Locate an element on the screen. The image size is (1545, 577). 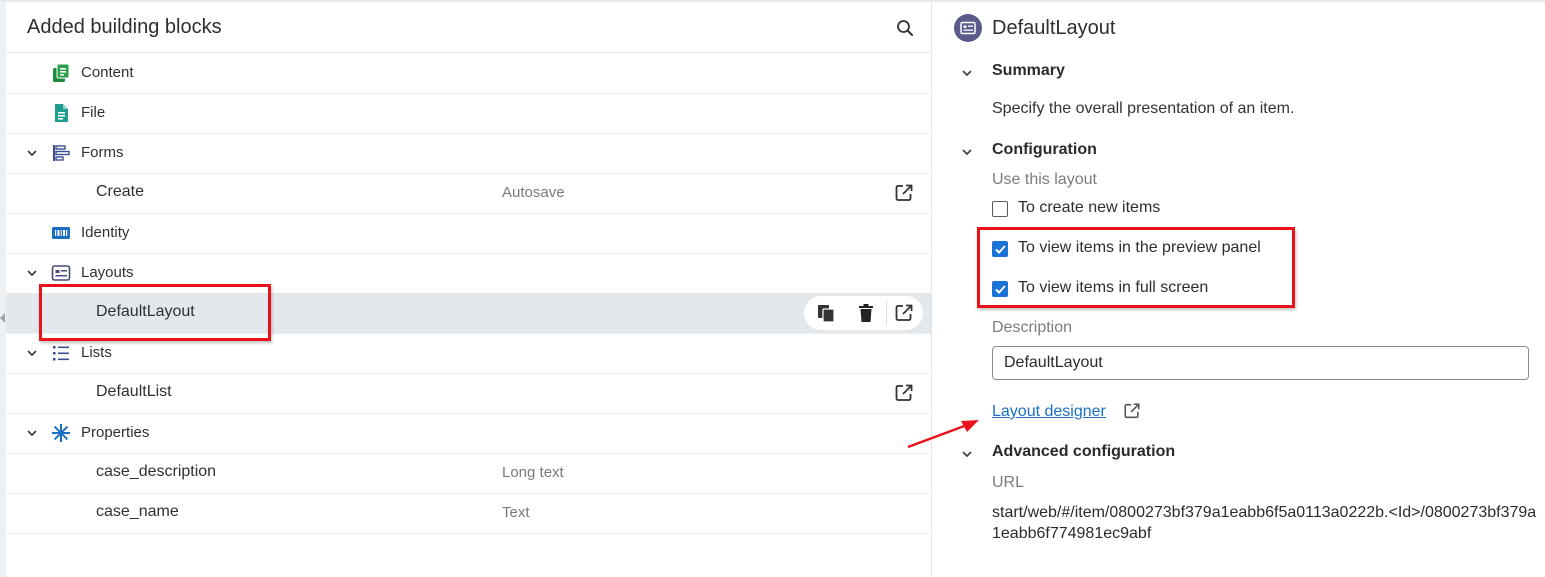
tree-label: Forms is located at coordinates (102, 152).